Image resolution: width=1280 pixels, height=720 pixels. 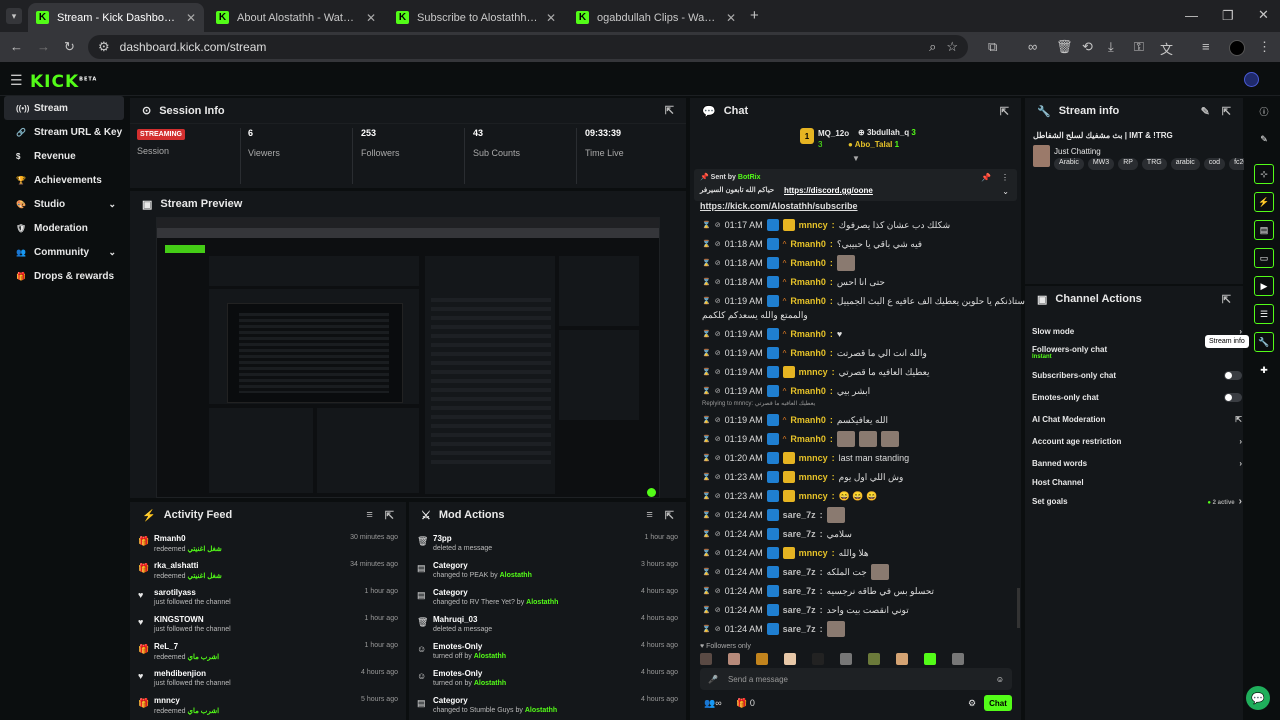 I want to click on channel-action-set-goals: Set goals ● 2 active ›, so click(x=1137, y=501).